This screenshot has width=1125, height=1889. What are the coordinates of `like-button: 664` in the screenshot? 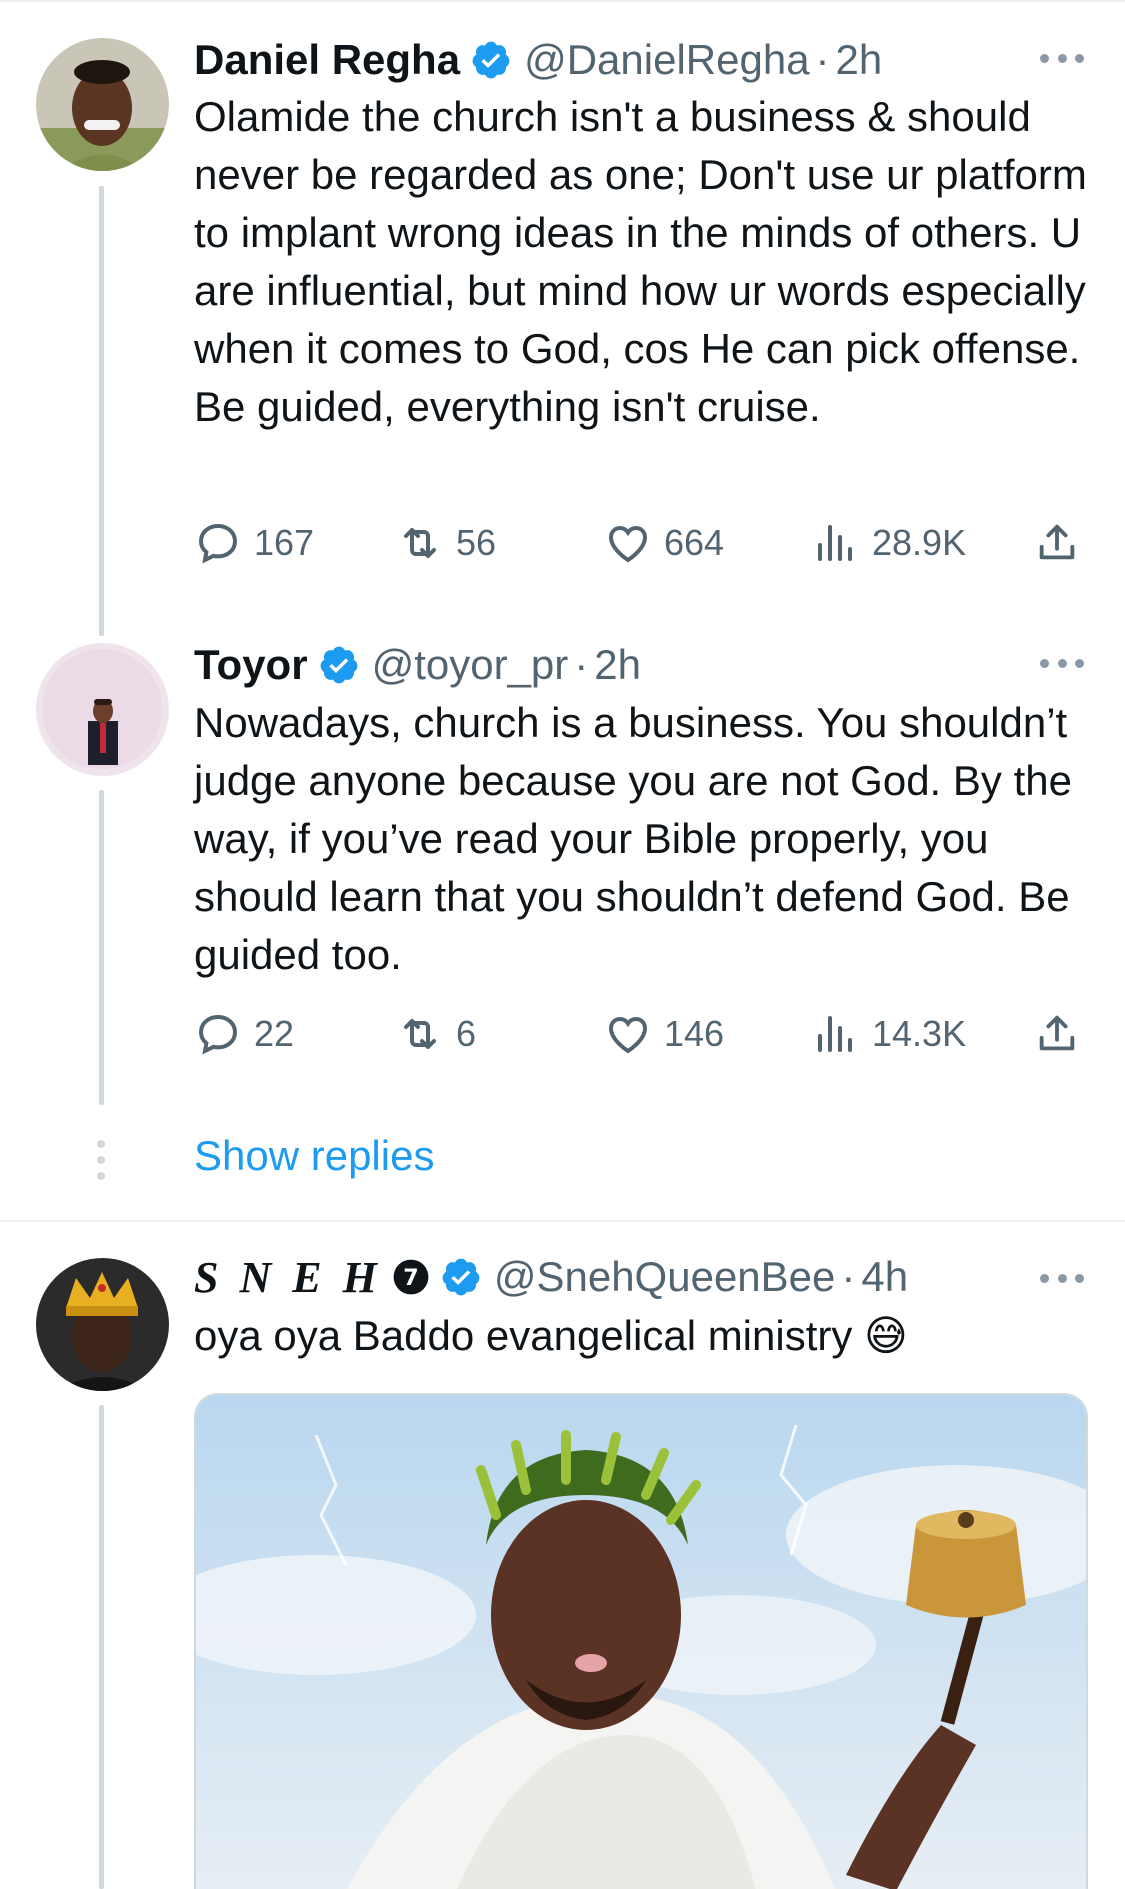 It's located at (664, 543).